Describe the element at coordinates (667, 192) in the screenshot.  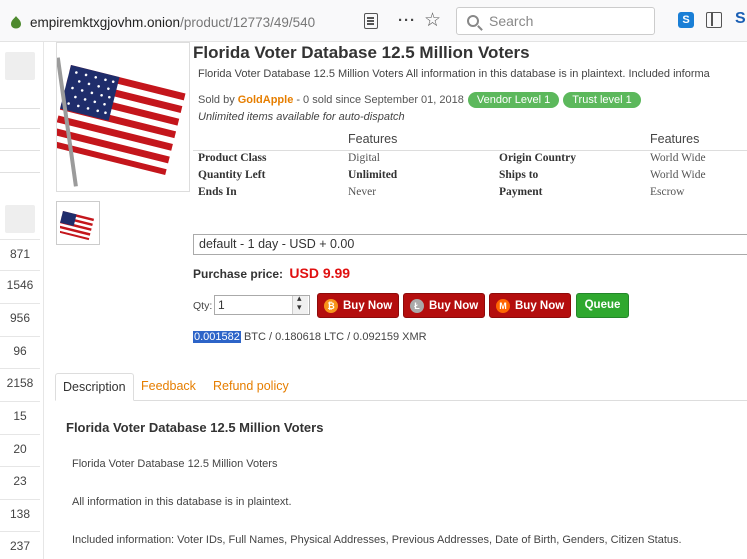
I see `feature-value: Escrow` at that location.